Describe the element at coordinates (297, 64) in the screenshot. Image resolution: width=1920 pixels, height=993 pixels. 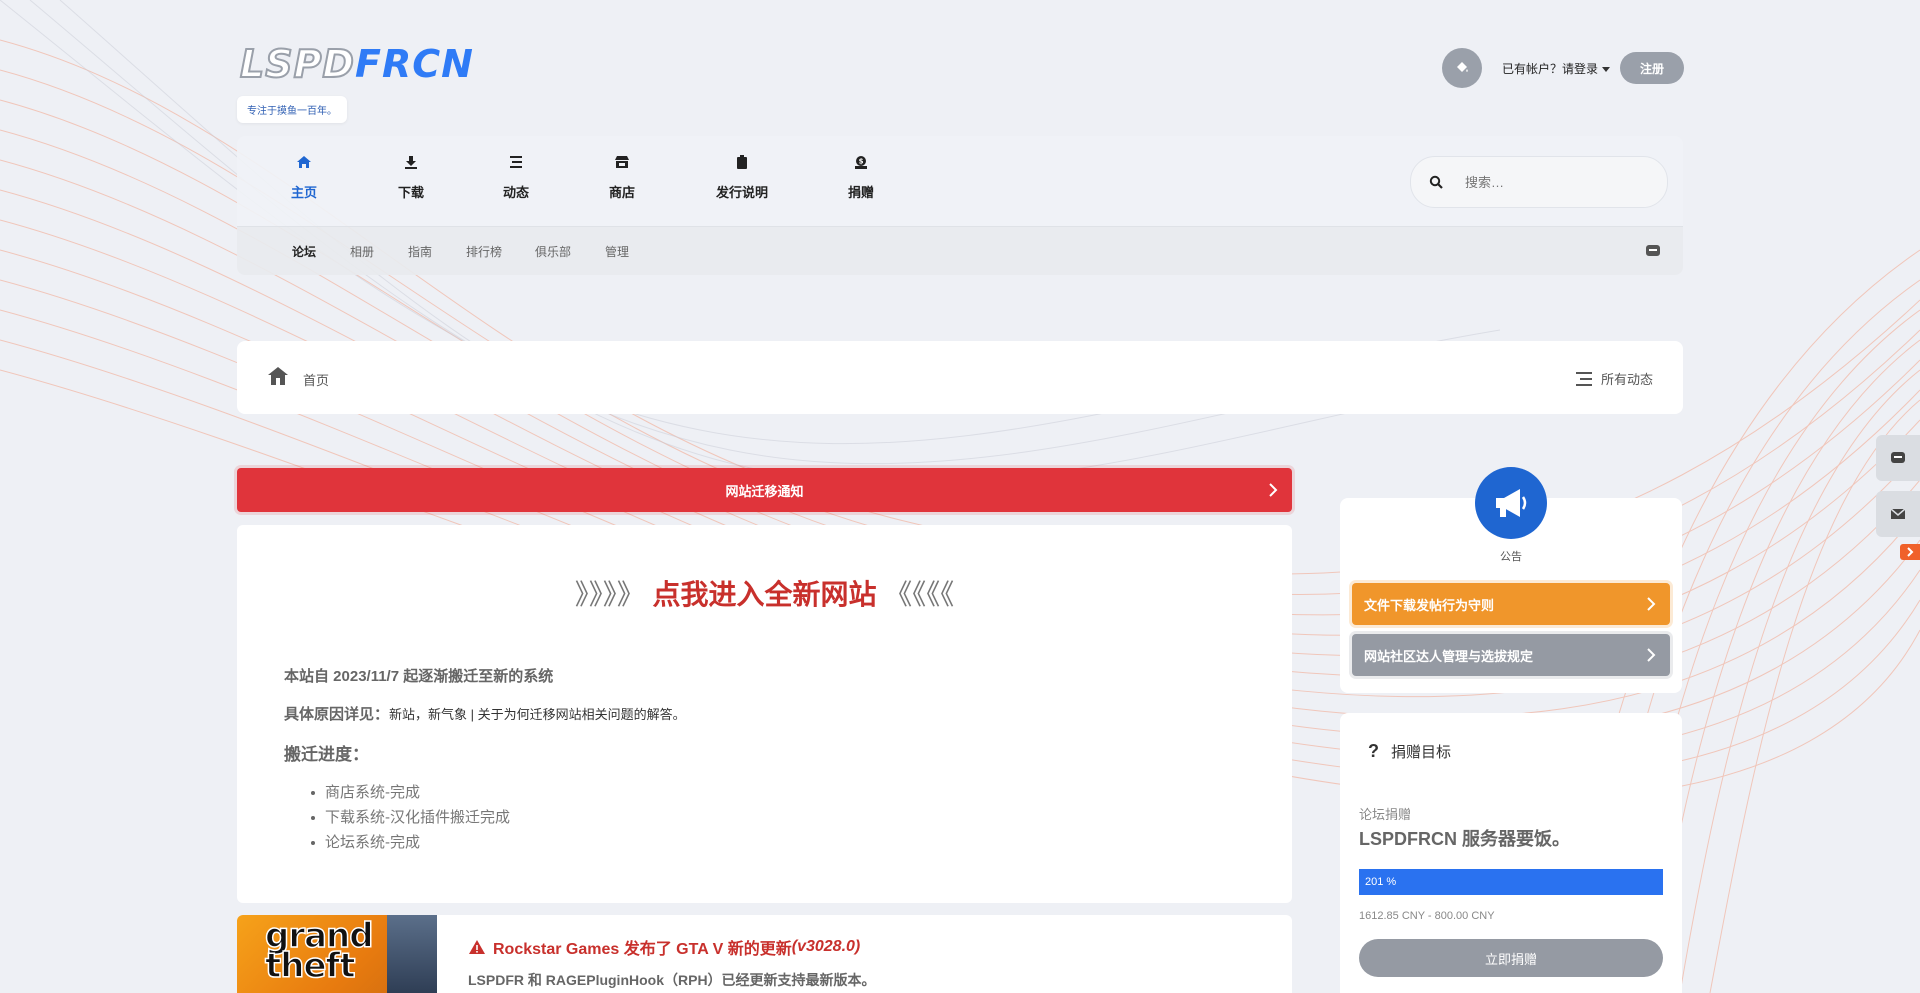
I see `logo-text-lspd: LSPD` at that location.